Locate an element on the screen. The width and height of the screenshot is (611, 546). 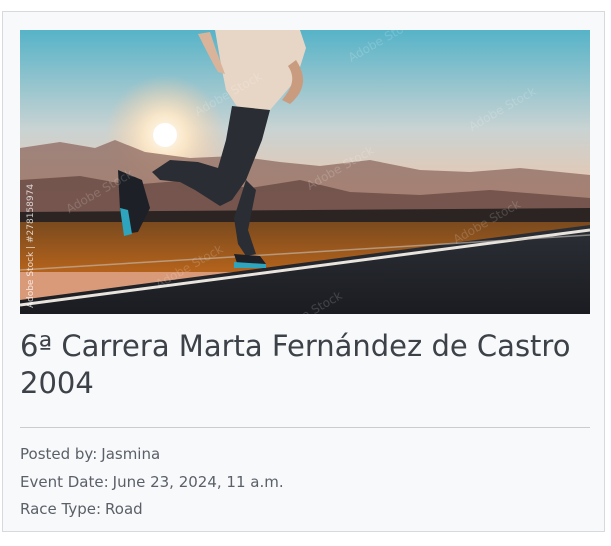
race-type-label: Race Type: is located at coordinates (61, 509).